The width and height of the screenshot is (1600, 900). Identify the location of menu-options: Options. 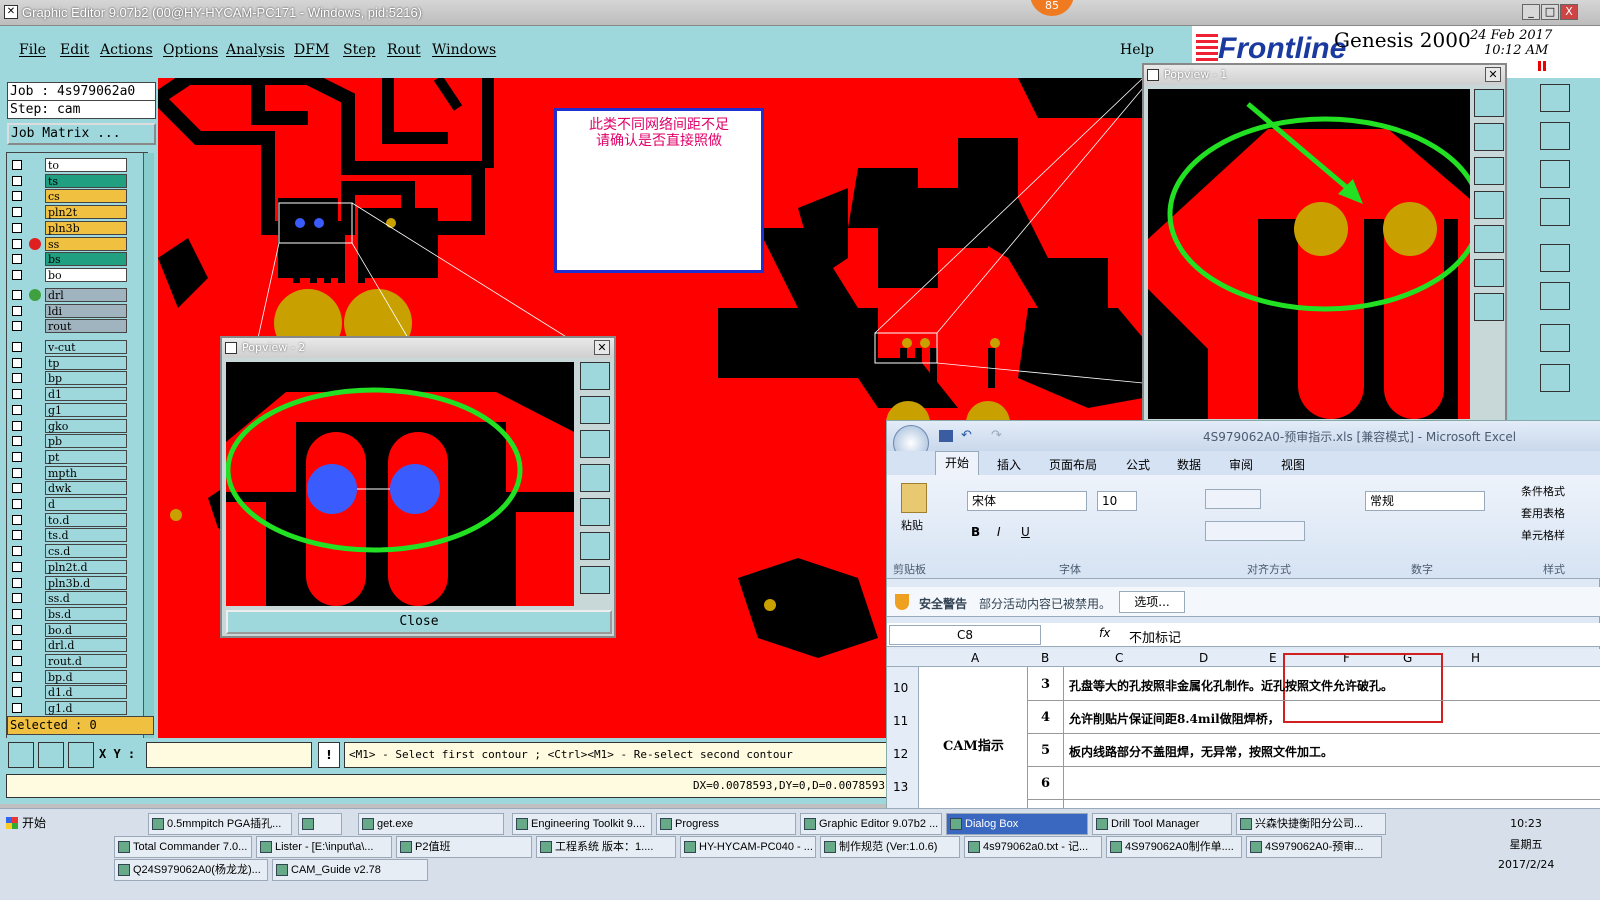
(190, 50).